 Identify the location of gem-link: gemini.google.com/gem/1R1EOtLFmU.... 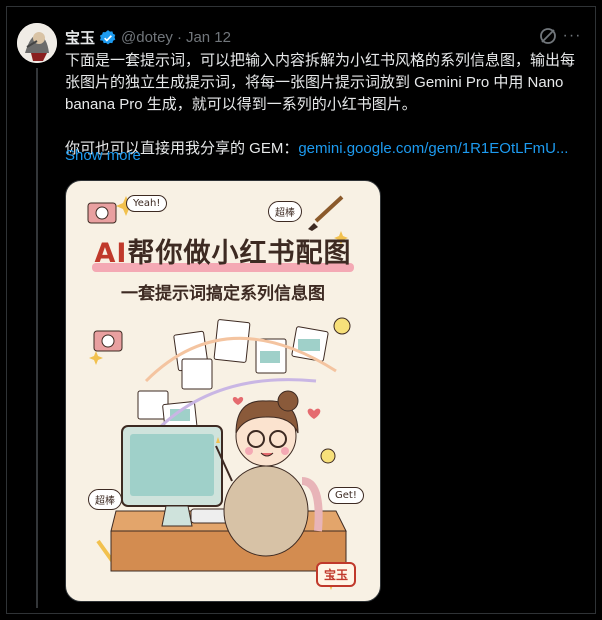
(433, 148).